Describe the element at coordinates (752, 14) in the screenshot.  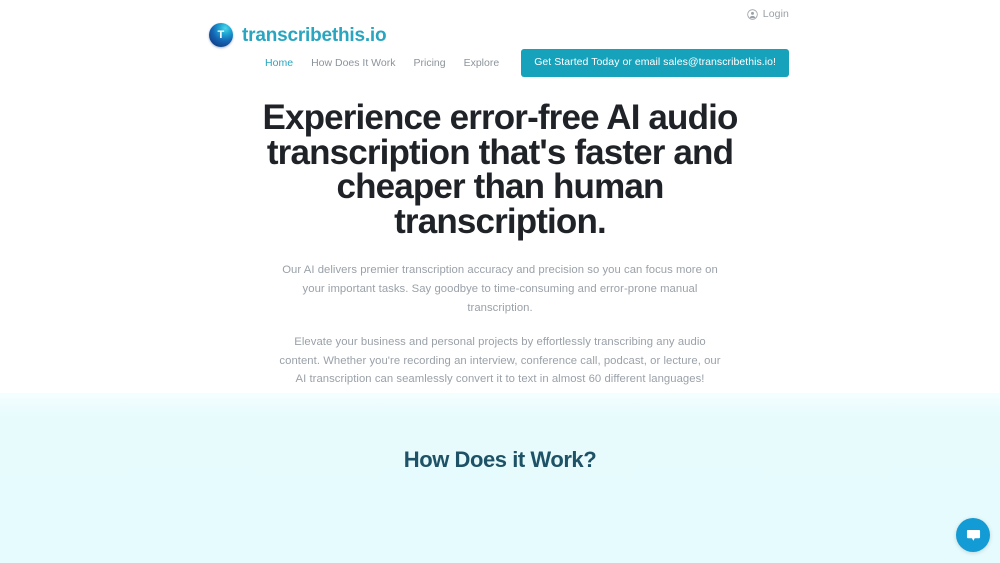
I see `user-circle-icon` at that location.